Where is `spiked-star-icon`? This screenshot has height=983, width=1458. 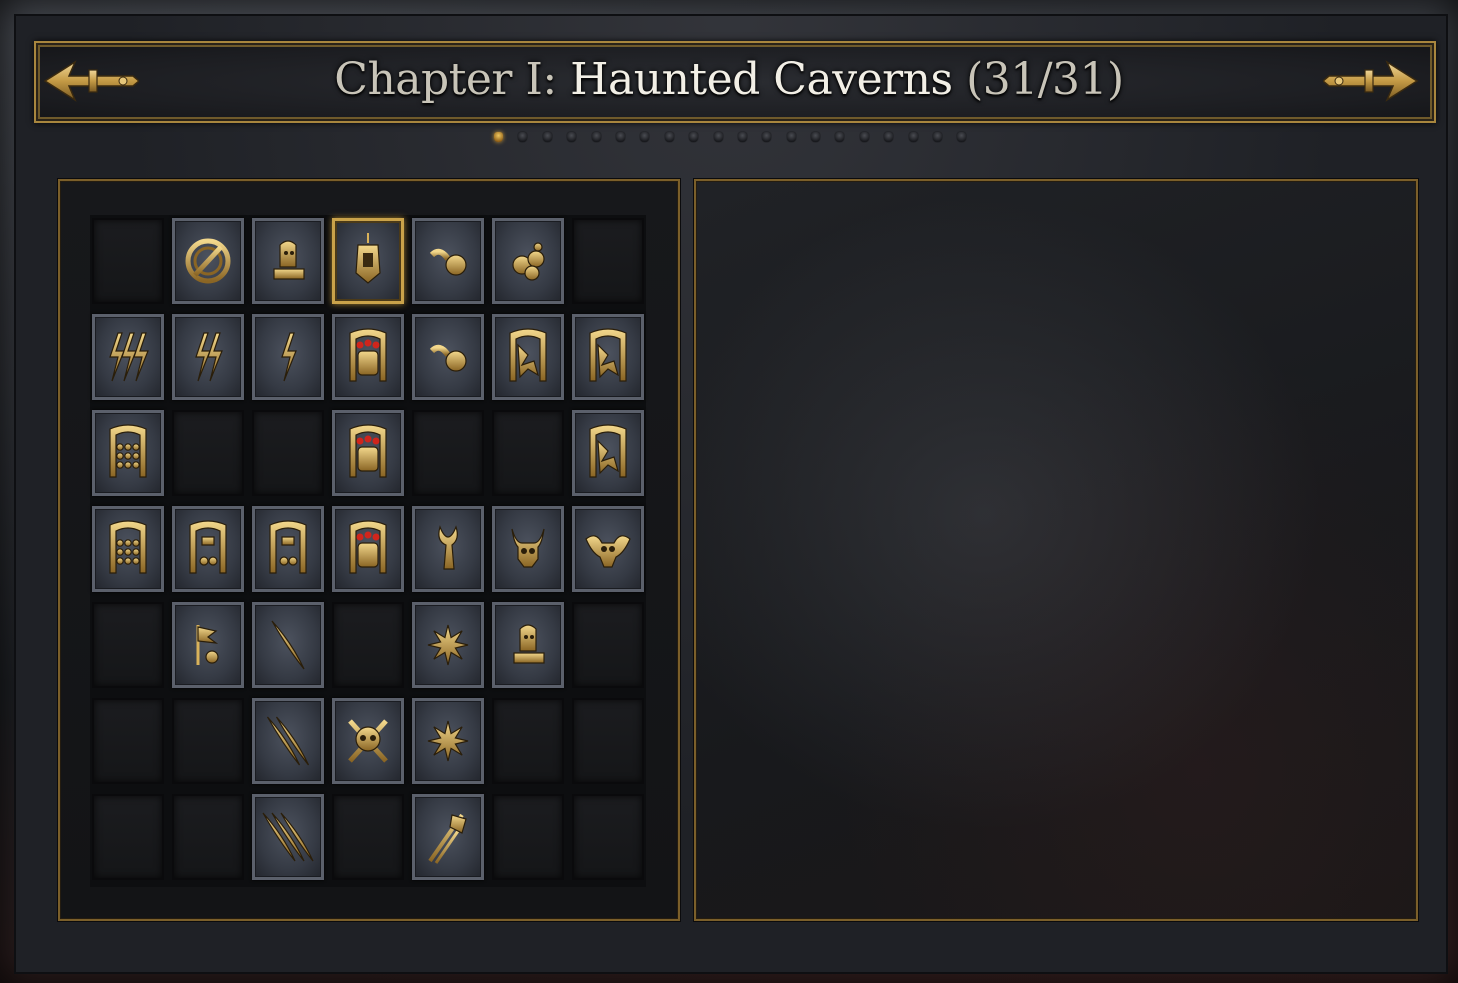
spiked-star-icon is located at coordinates (448, 741).